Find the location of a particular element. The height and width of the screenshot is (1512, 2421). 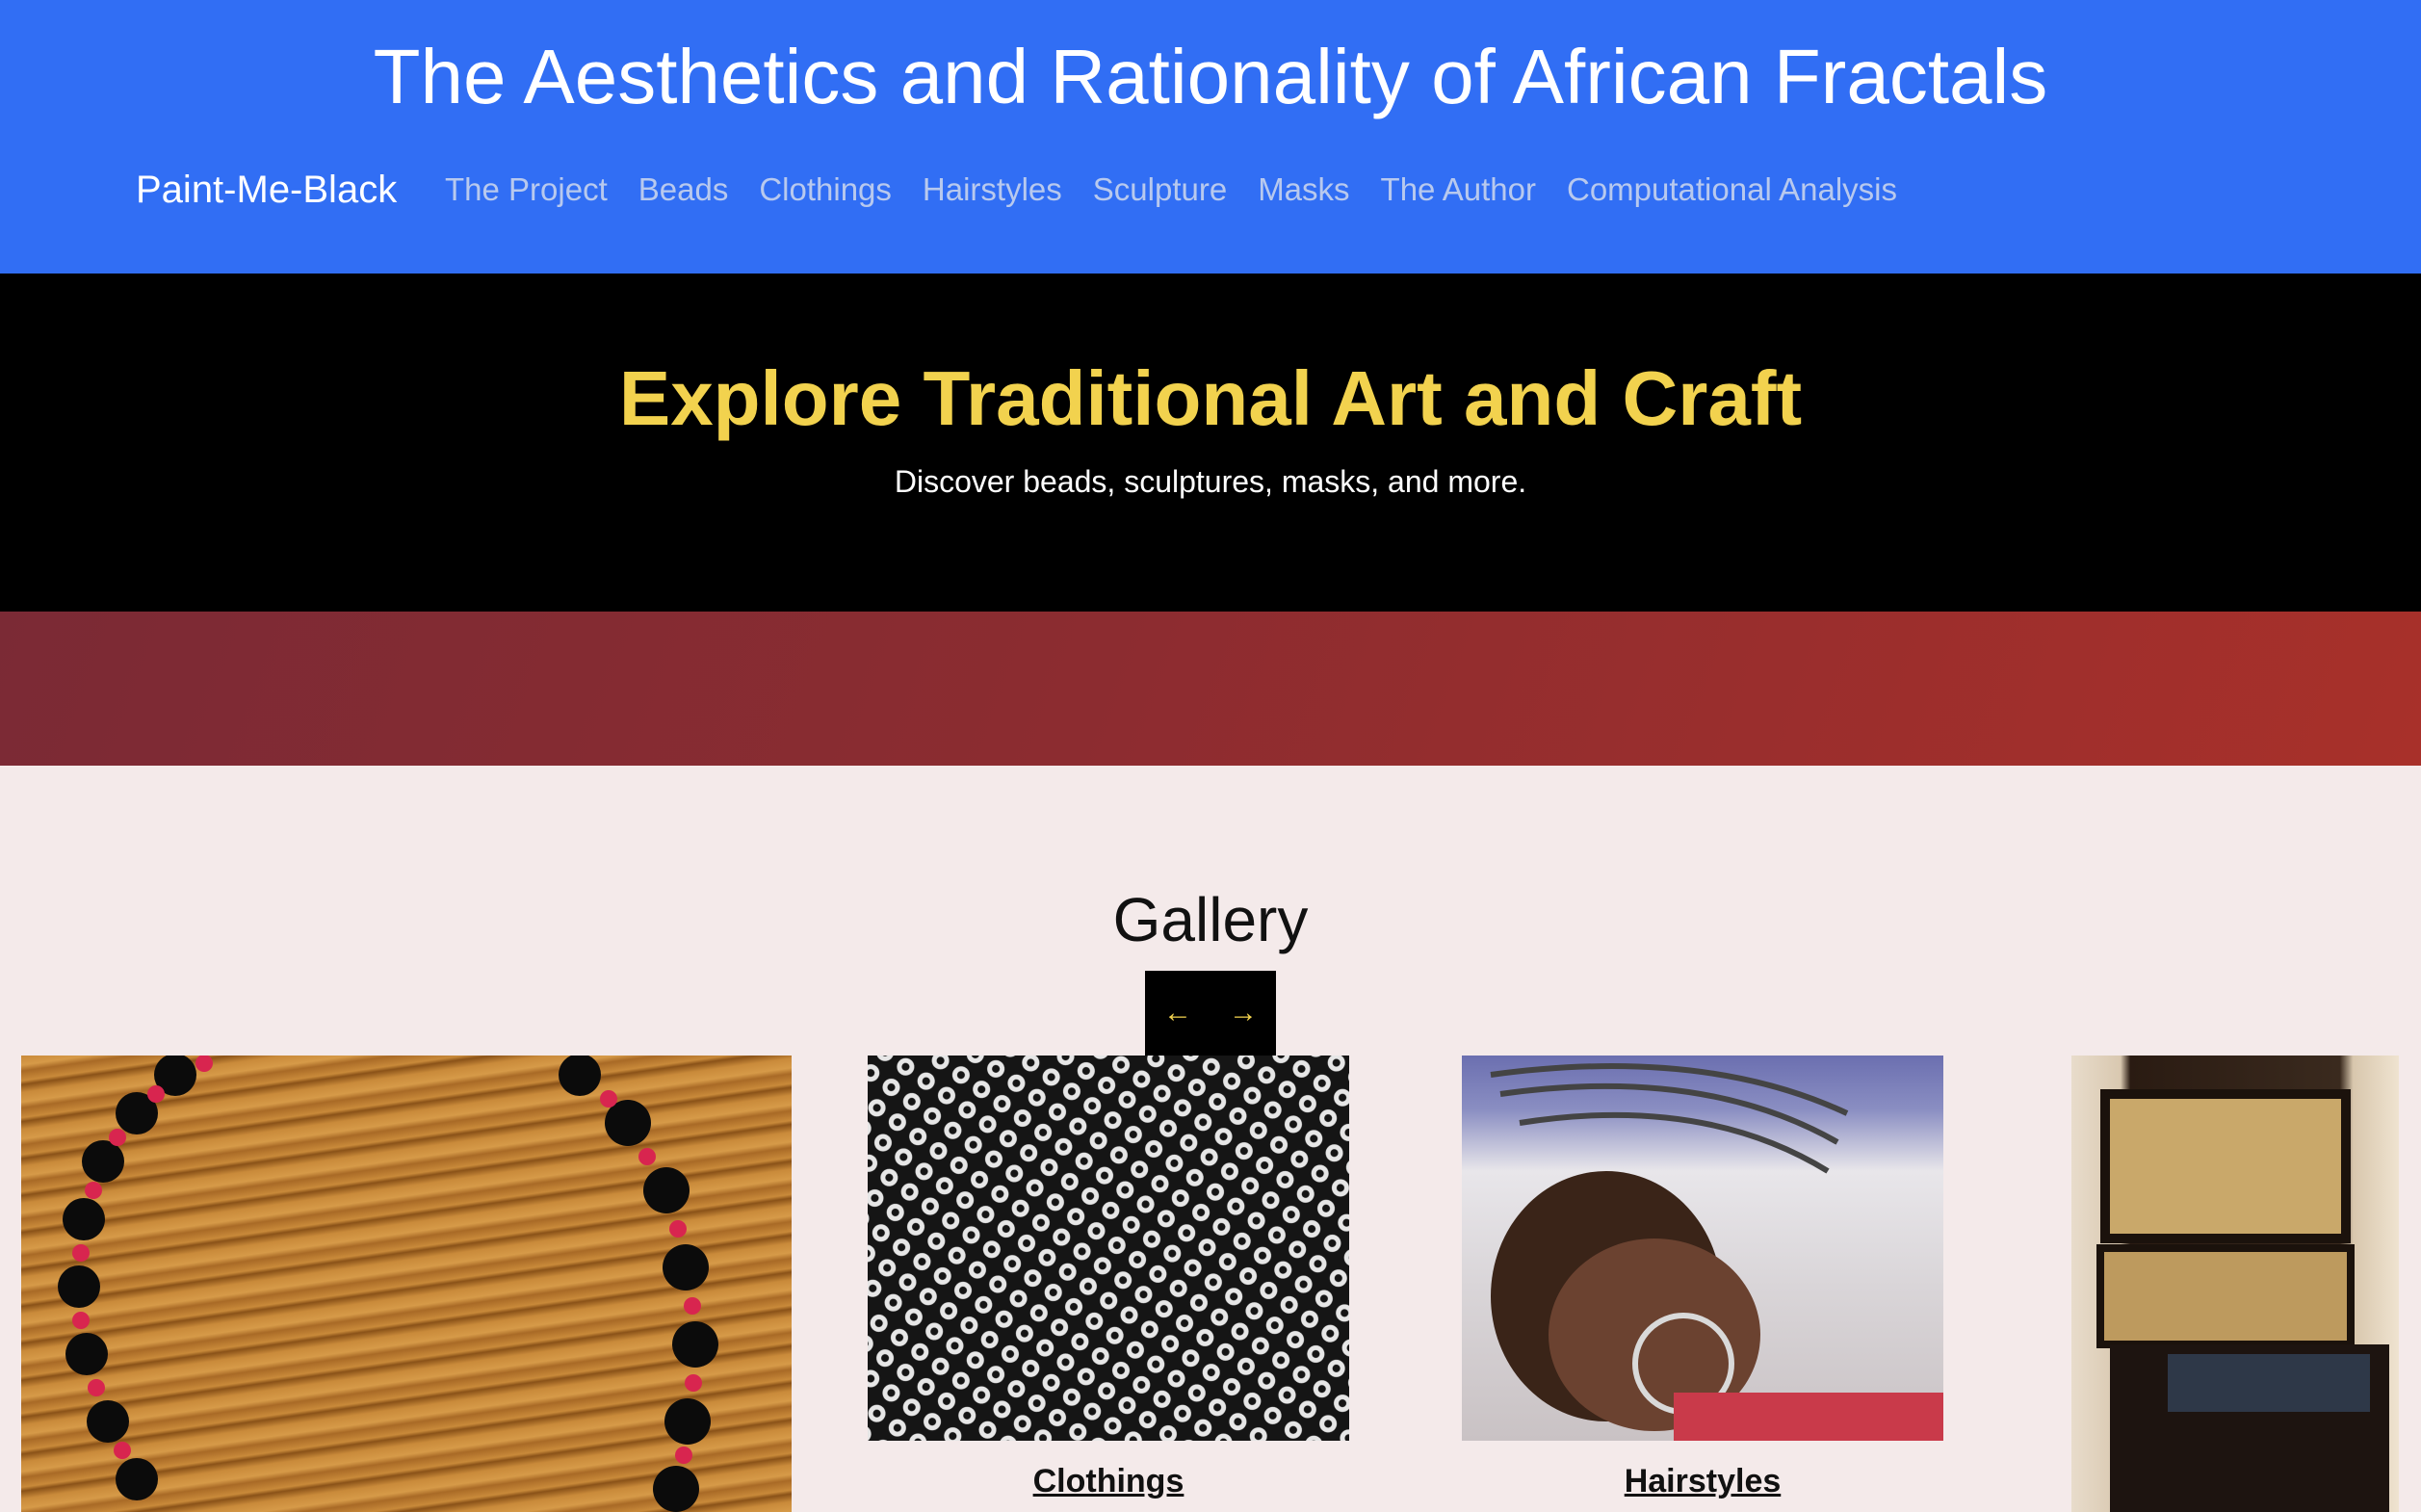

hairstyles-image is located at coordinates (1702, 1248).